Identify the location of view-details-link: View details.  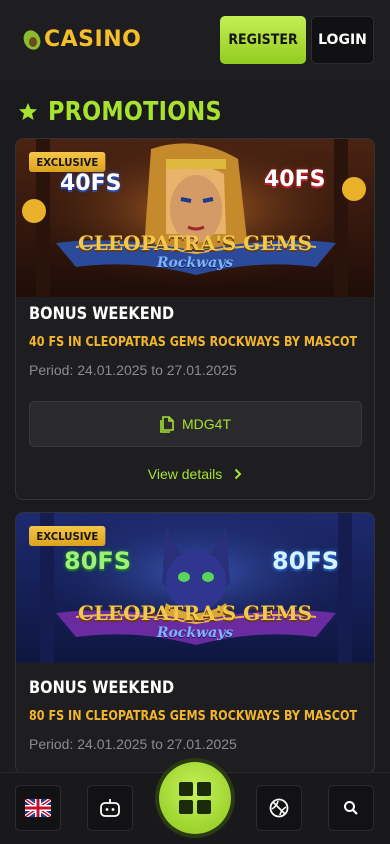
(195, 474).